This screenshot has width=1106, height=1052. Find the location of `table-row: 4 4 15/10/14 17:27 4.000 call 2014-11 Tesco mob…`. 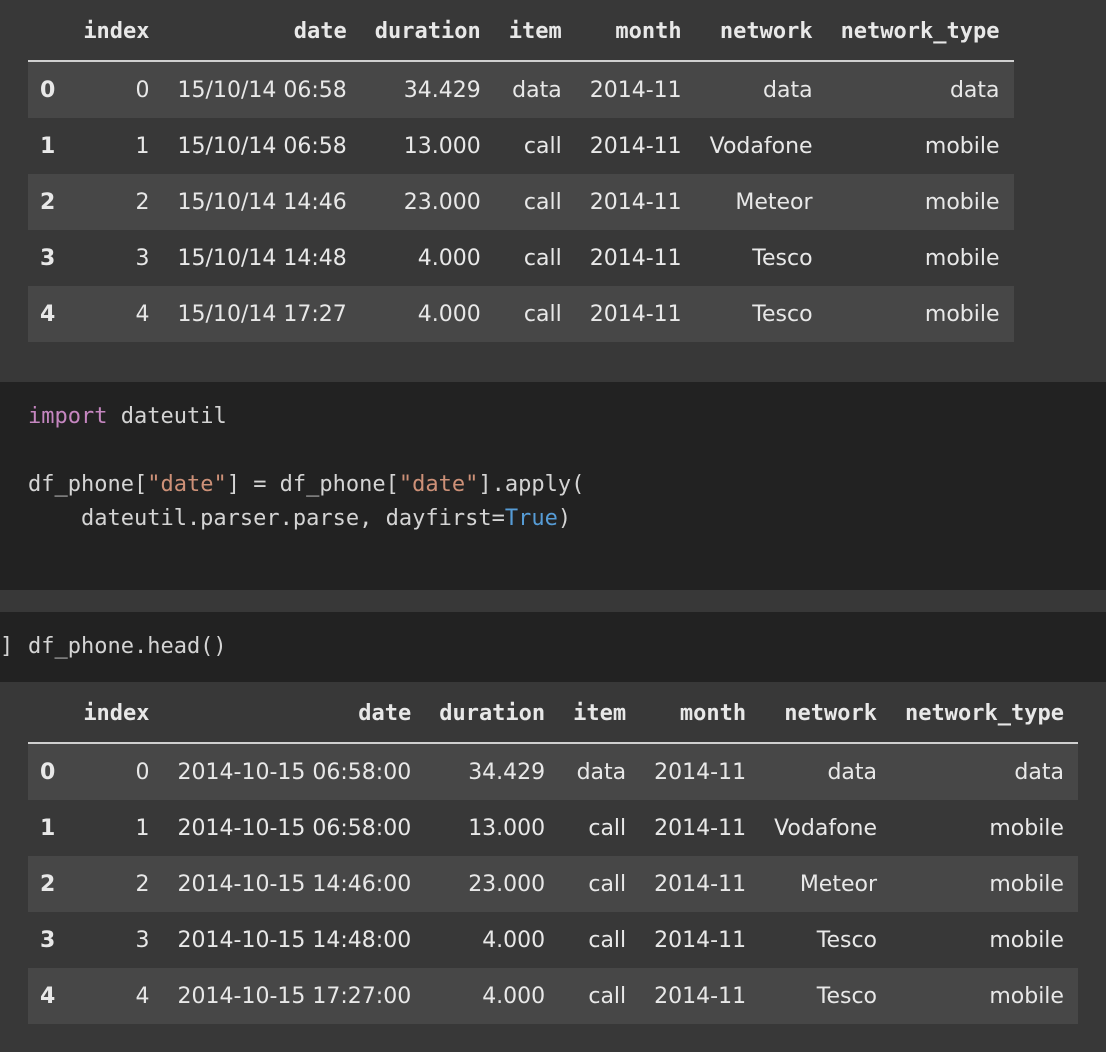

table-row: 4 4 15/10/14 17:27 4.000 call 2014-11 Tesco mob… is located at coordinates (521, 314).